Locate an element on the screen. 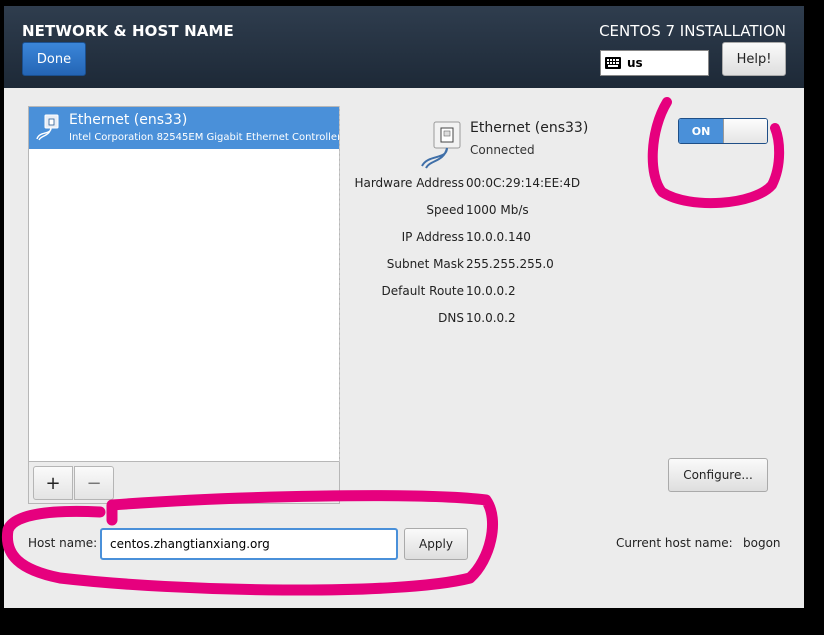 The width and height of the screenshot is (824, 635). property-label: IP Address is located at coordinates (432, 237).